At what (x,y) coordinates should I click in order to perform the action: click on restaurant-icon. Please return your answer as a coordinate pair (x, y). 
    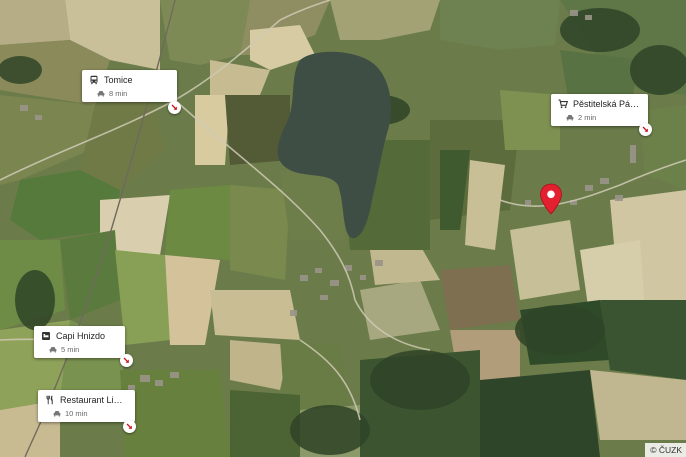
    Looking at the image, I should click on (50, 400).